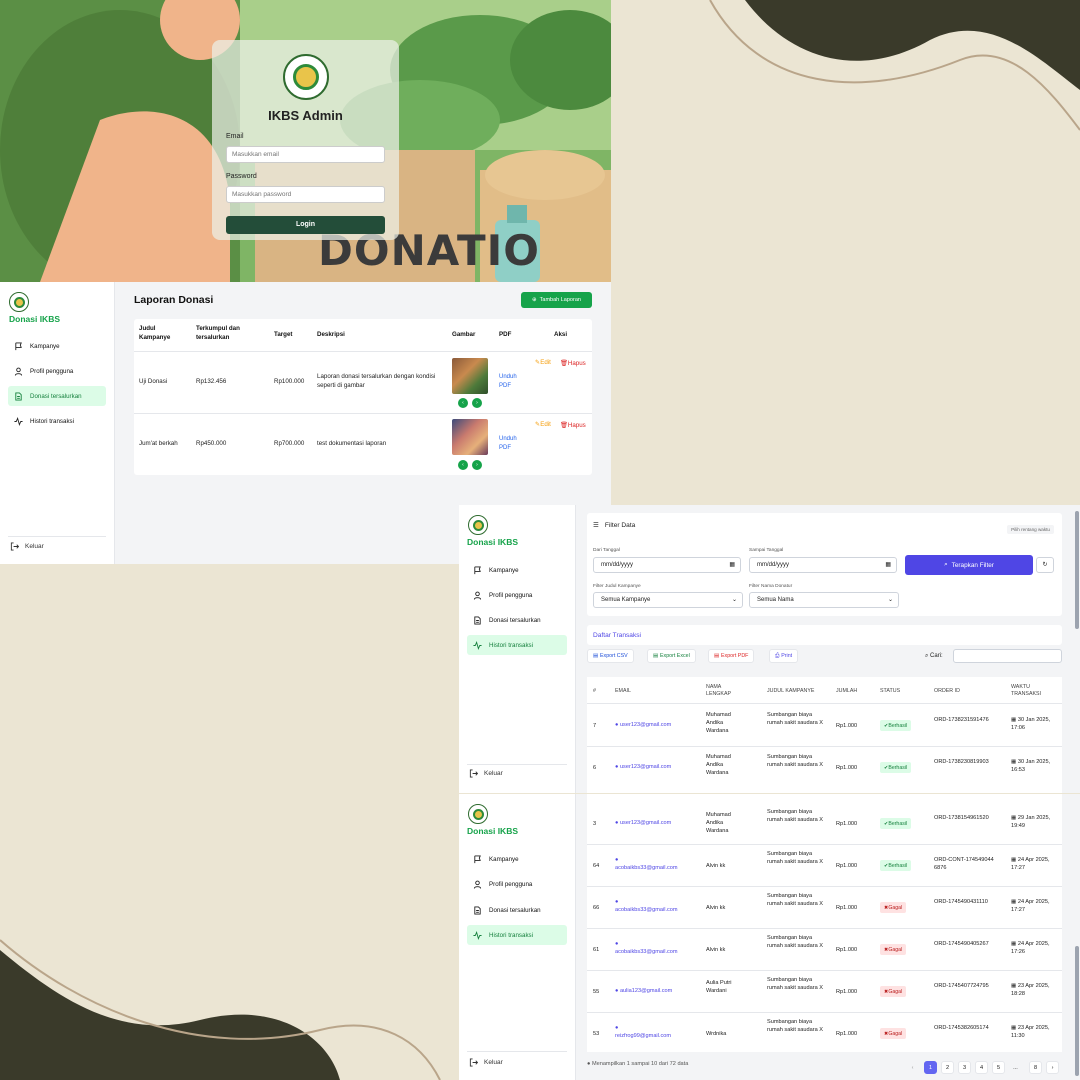 This screenshot has width=1080, height=1080. Describe the element at coordinates (617, 1028) in the screenshot. I see `user-circle-icon: ●` at that location.